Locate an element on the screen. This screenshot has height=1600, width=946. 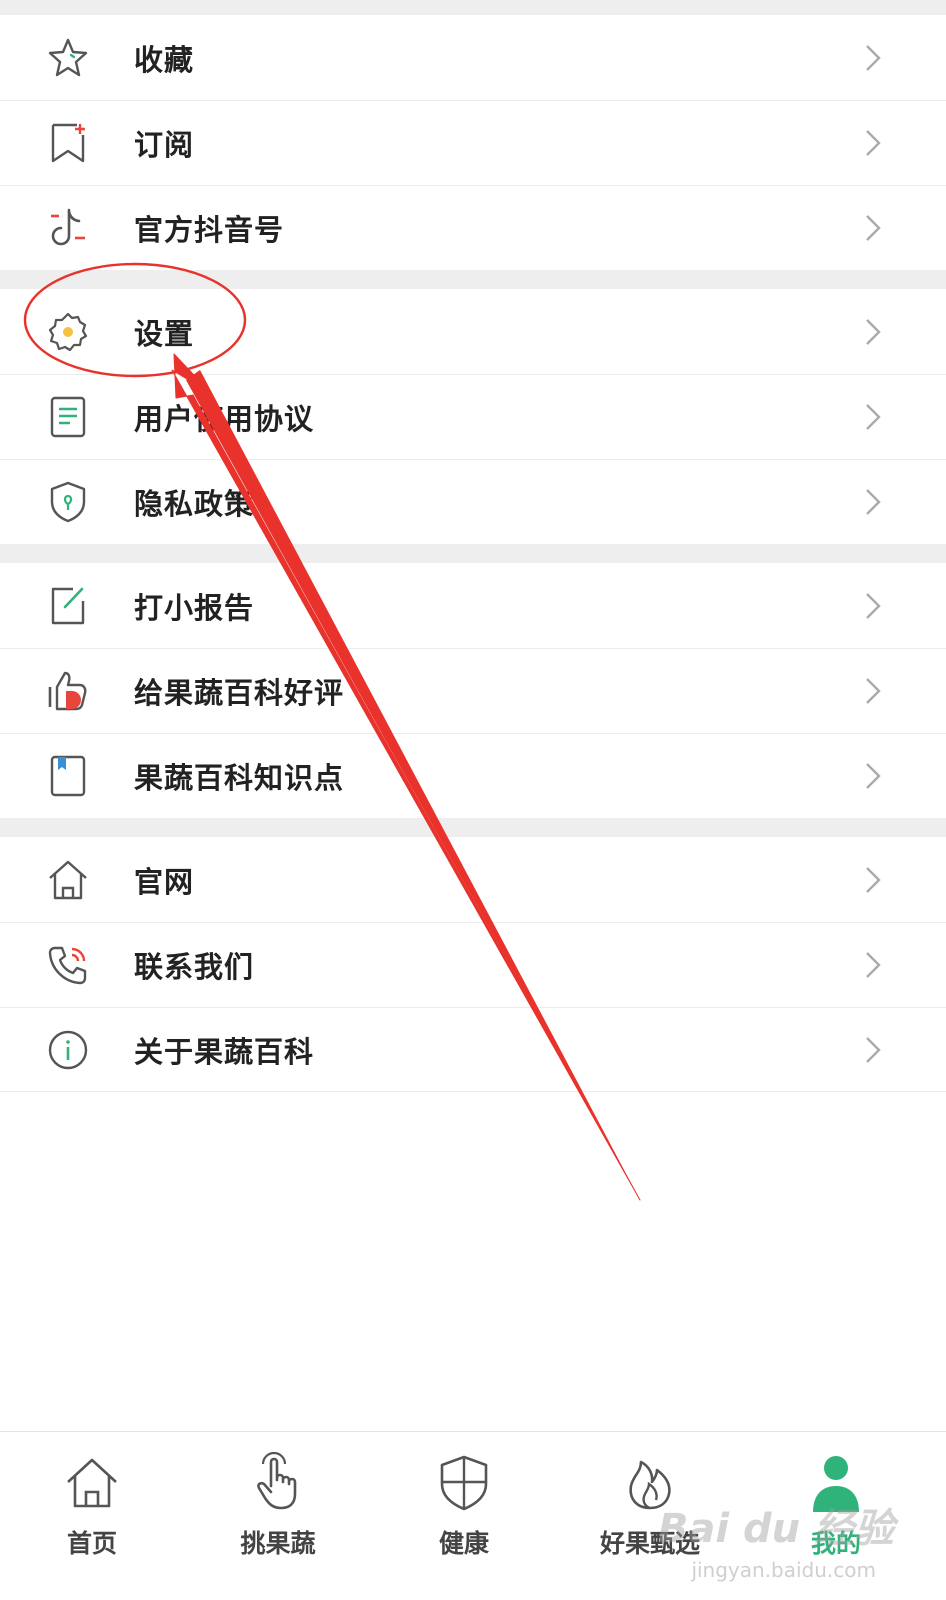
menu-item-label: 官方抖音号 is located at coordinates (209, 229).